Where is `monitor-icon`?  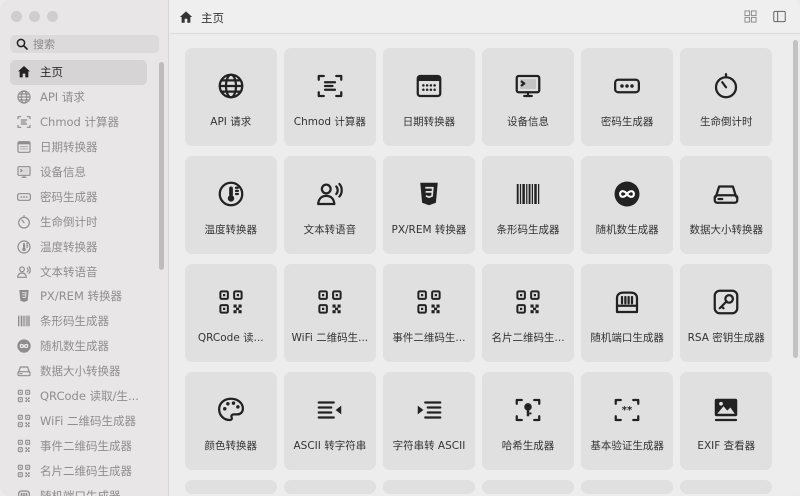
monitor-icon is located at coordinates (528, 86).